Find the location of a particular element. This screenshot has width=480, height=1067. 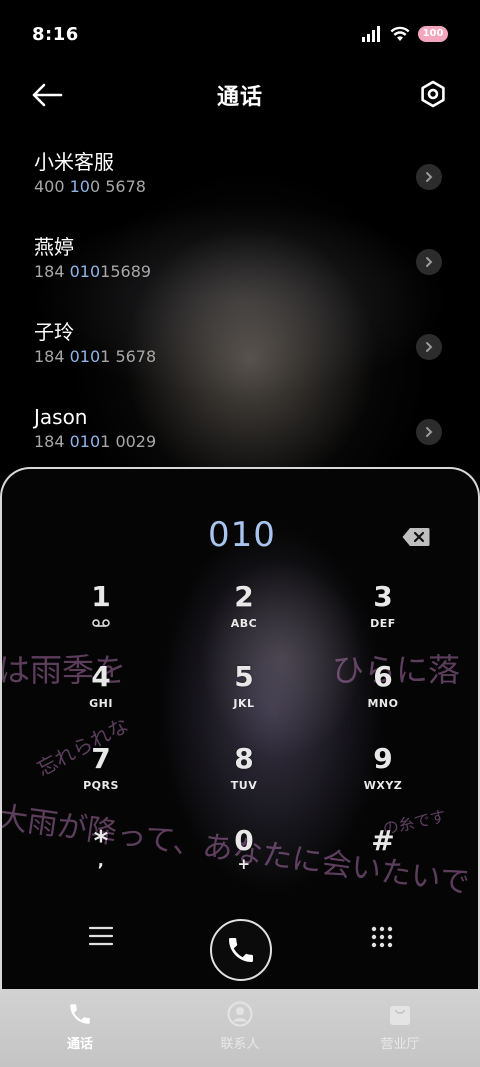

status-icons: 100 is located at coordinates (405, 34).